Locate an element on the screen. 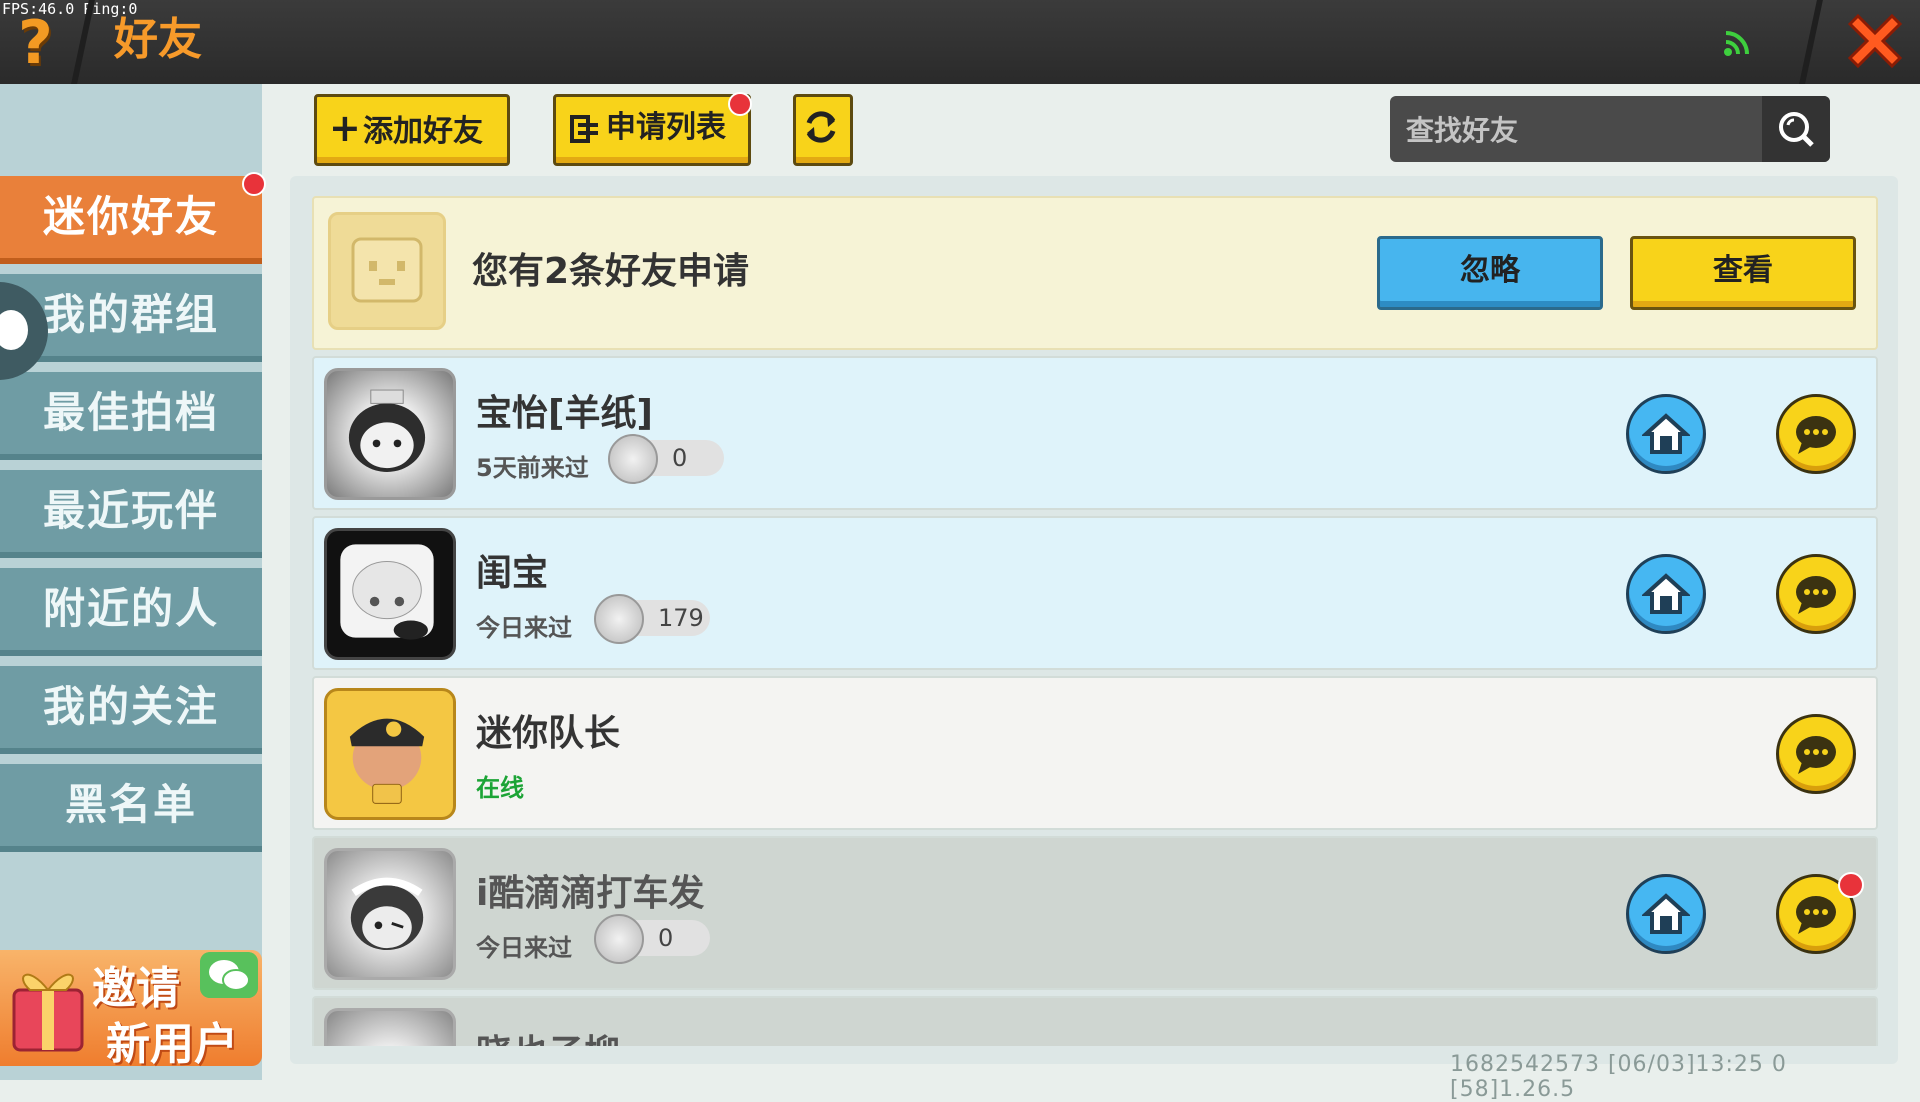 This screenshot has width=1920, height=1102. list-icon is located at coordinates (584, 128).